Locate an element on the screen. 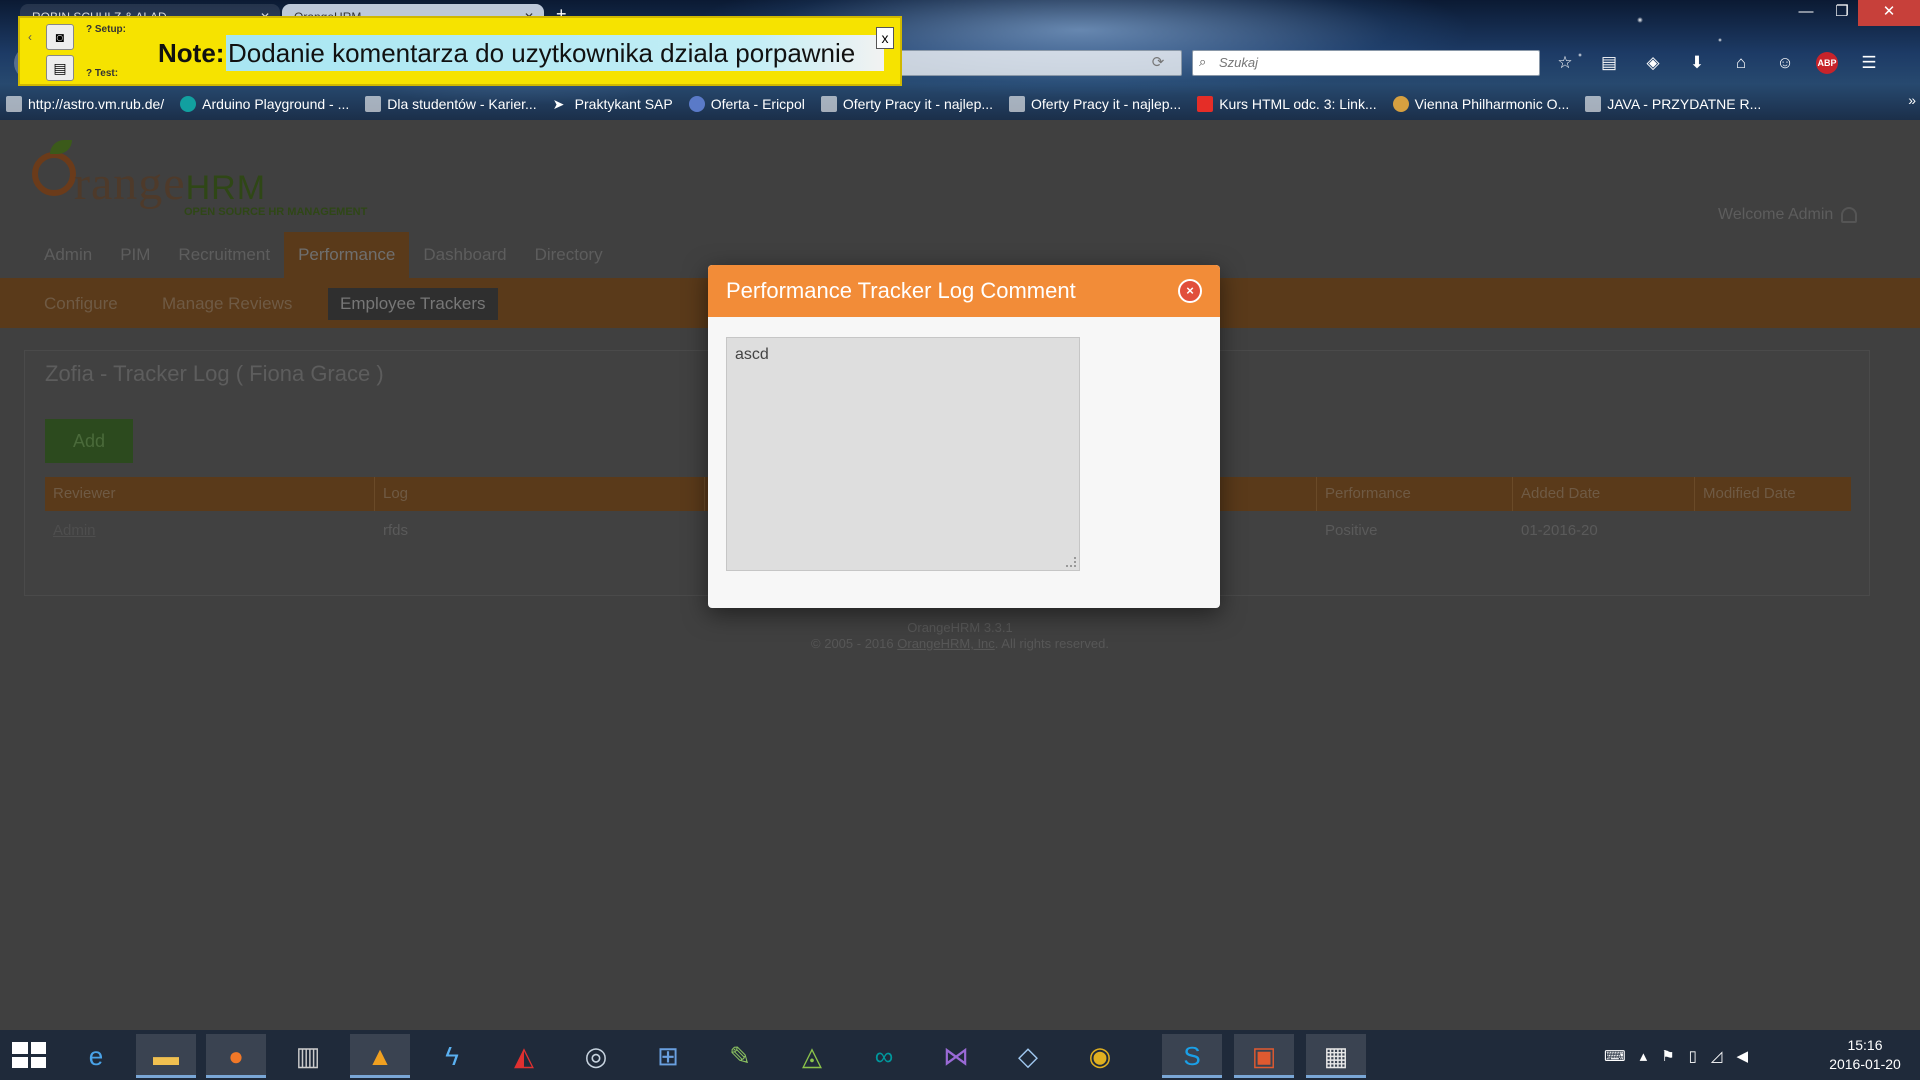 The image size is (1920, 1080). column-header-reviewer: Reviewer is located at coordinates (210, 494).